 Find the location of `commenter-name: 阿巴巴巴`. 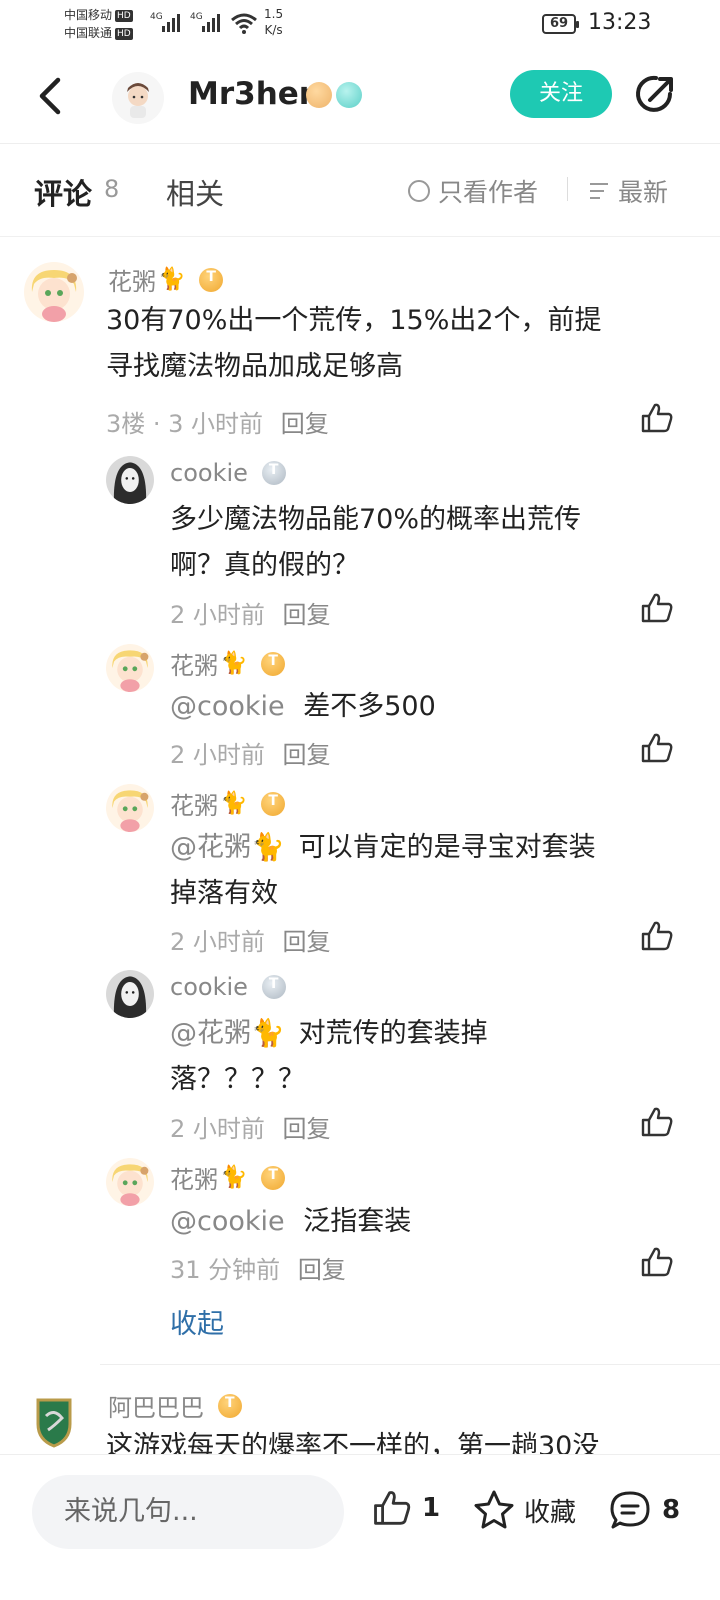

commenter-name: 阿巴巴巴 is located at coordinates (175, 1405).